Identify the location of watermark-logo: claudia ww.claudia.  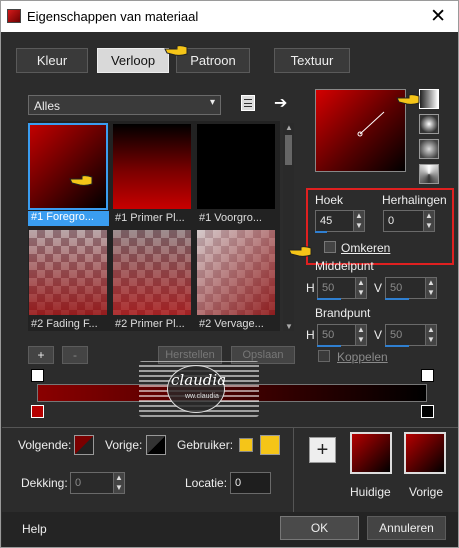
(199, 389).